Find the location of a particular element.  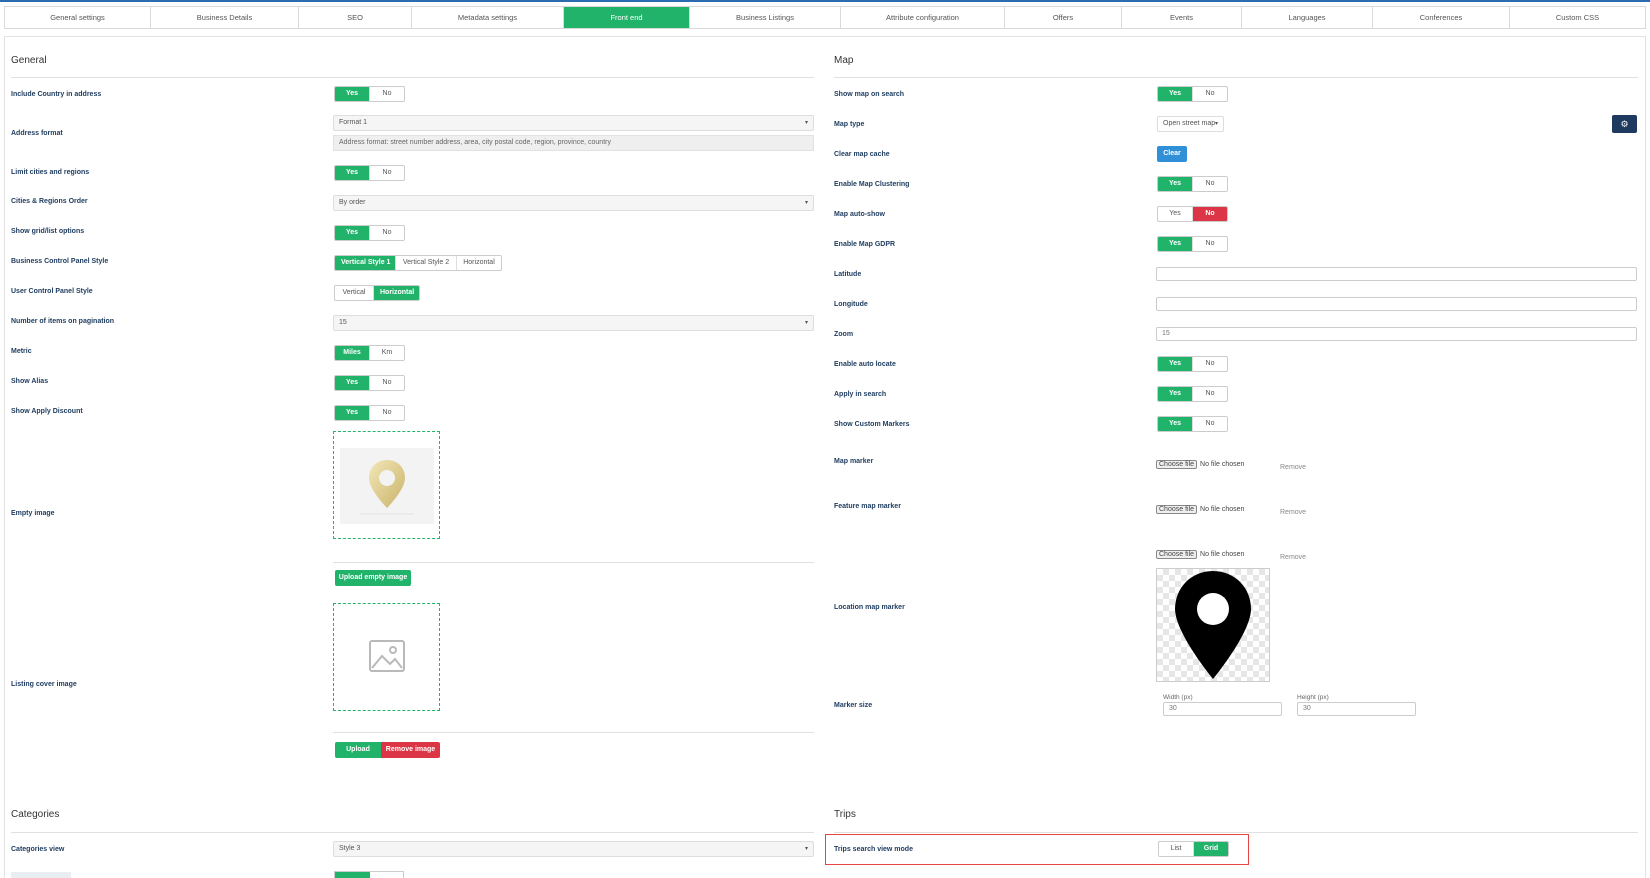

gdpr-no: No is located at coordinates (1210, 244).